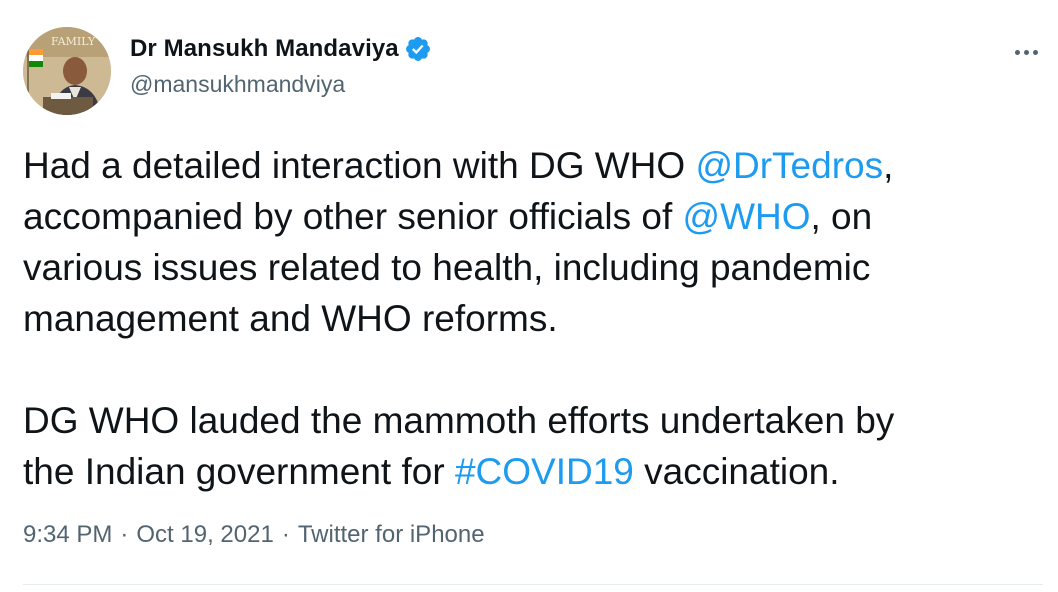 The height and width of the screenshot is (592, 1058). What do you see at coordinates (418, 49) in the screenshot?
I see `verified-badge-icon` at bounding box center [418, 49].